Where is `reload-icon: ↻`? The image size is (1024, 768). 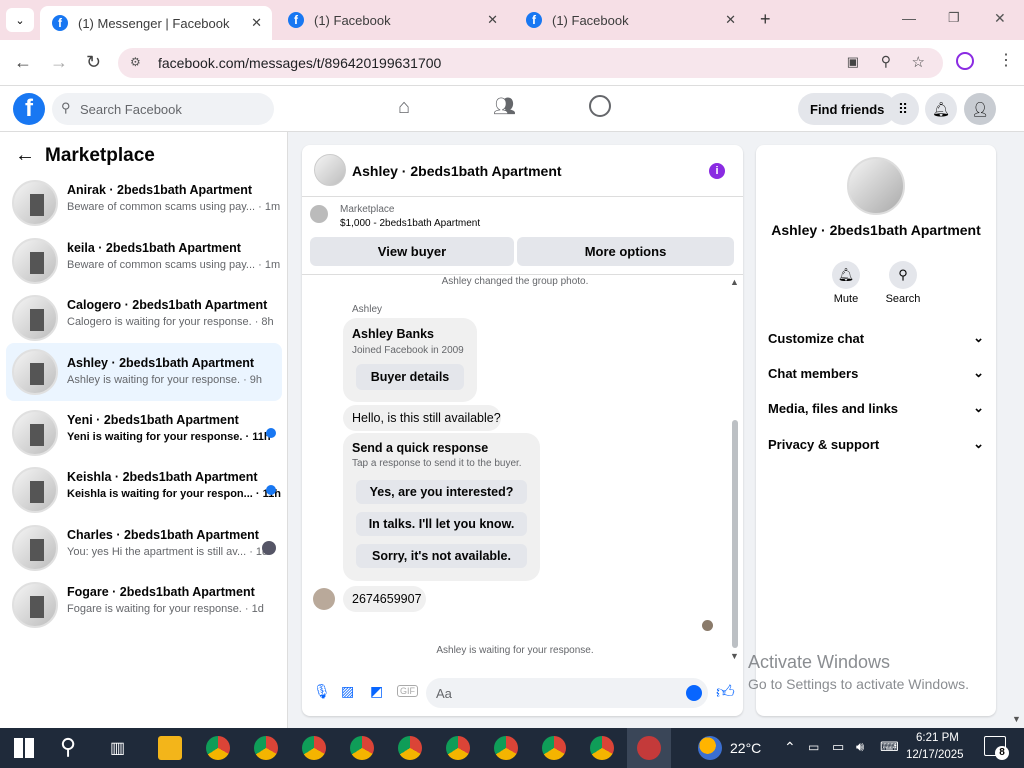
reload-icon: ↻ is located at coordinates (93, 62).